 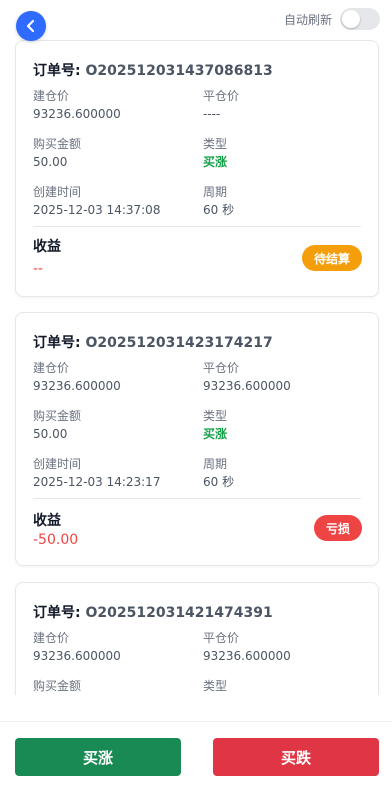 I want to click on auto-refresh-toggle, so click(x=360, y=19).